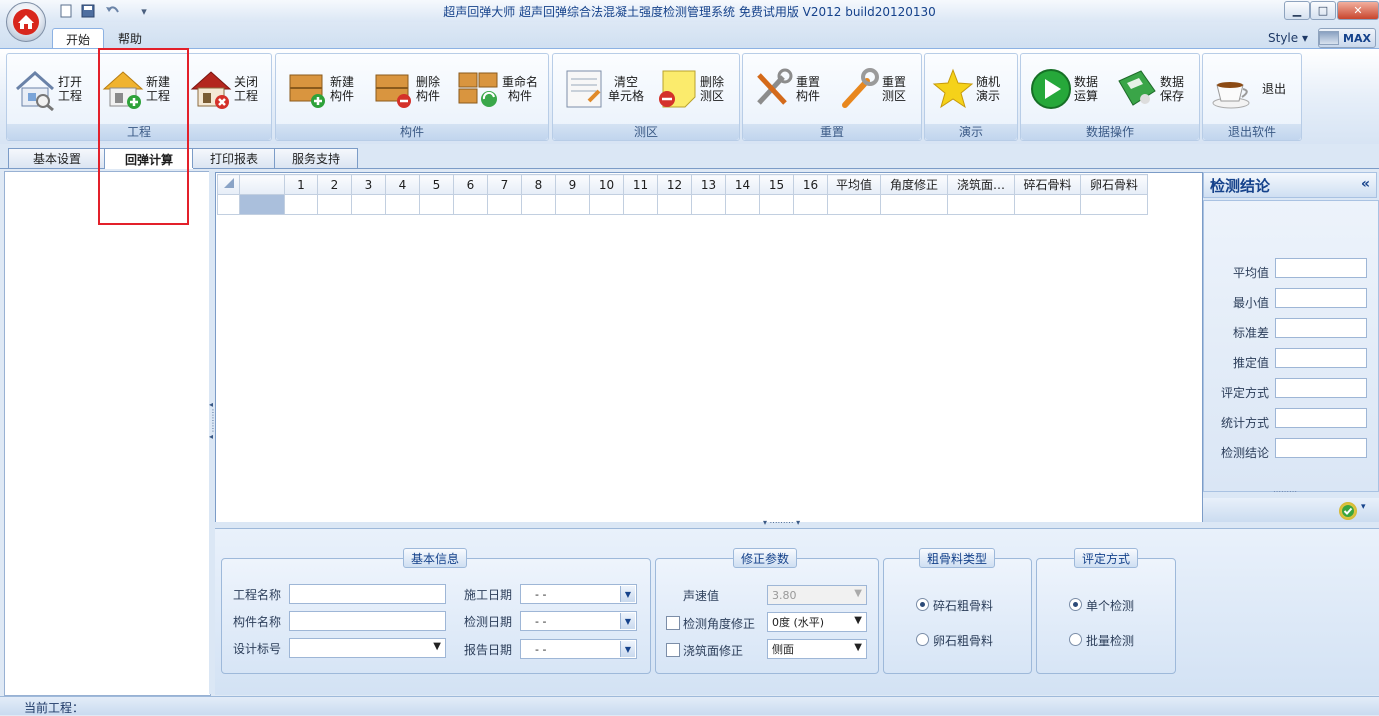 Image resolution: width=1379 pixels, height=716 pixels. Describe the element at coordinates (1358, 10) in the screenshot. I see `close-window-button: ✕` at that location.